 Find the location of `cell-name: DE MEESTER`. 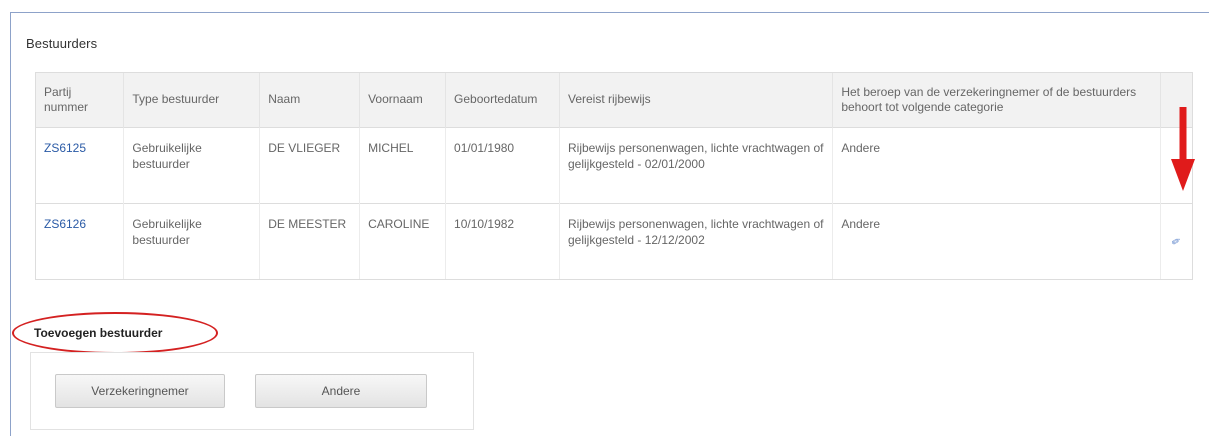

cell-name: DE MEESTER is located at coordinates (310, 240).